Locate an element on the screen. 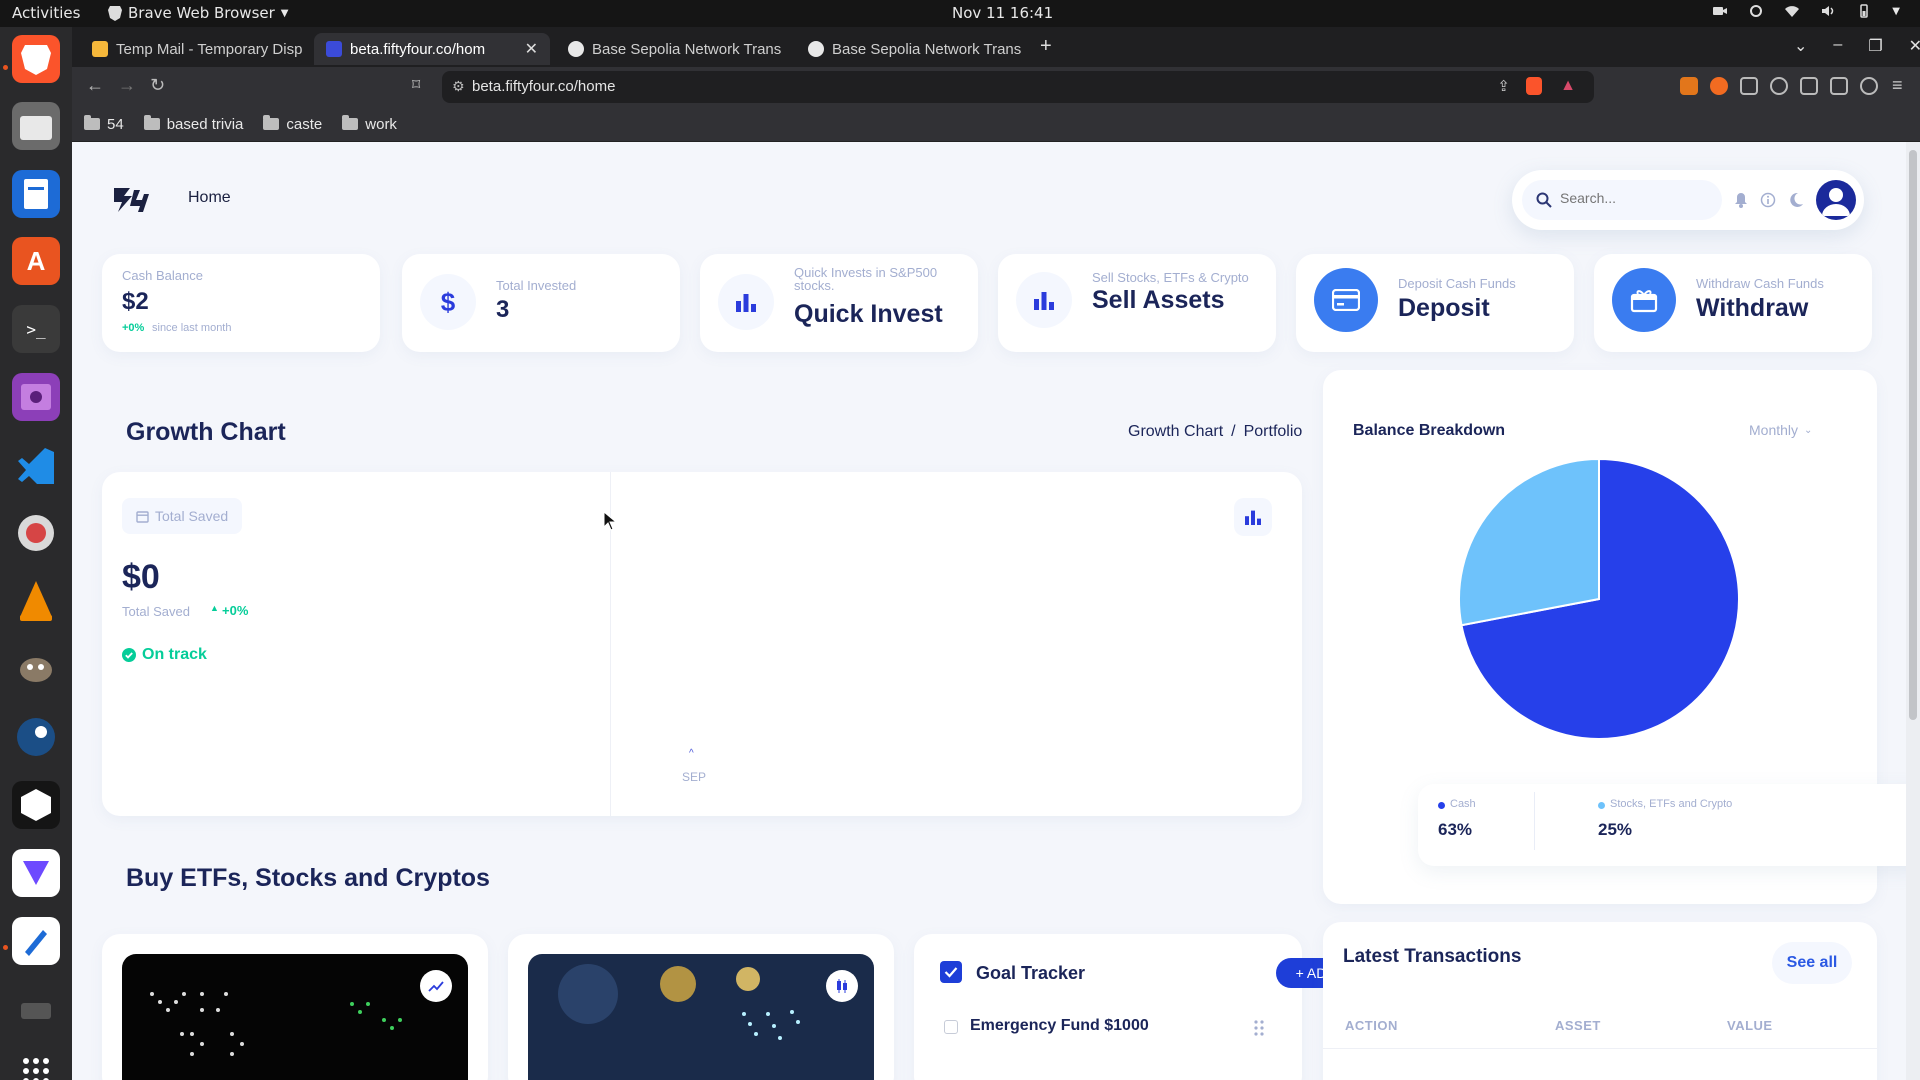  temp-mail-favicon-icon is located at coordinates (100, 49).